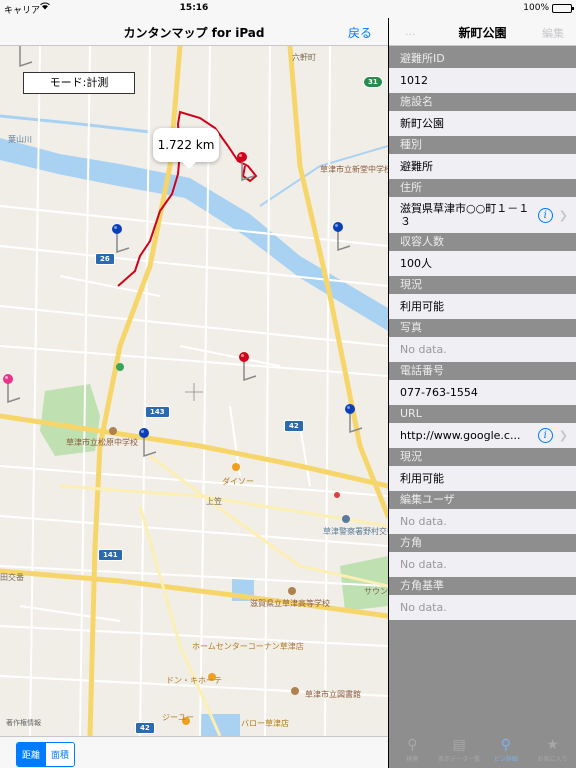 This screenshot has height=768, width=576. I want to click on route-shield-42a: 42, so click(294, 426).